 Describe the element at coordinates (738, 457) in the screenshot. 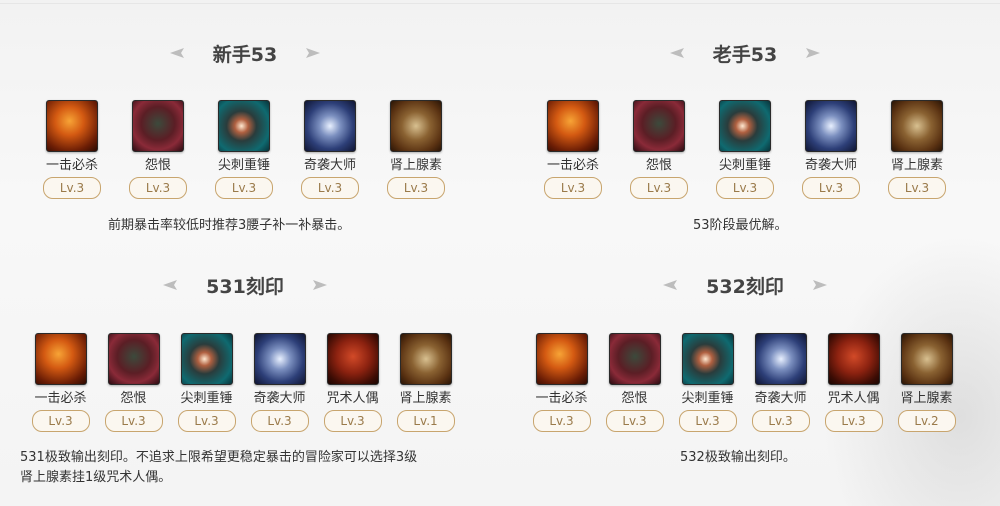

I see `build-description: 532极致输出刻印。` at that location.